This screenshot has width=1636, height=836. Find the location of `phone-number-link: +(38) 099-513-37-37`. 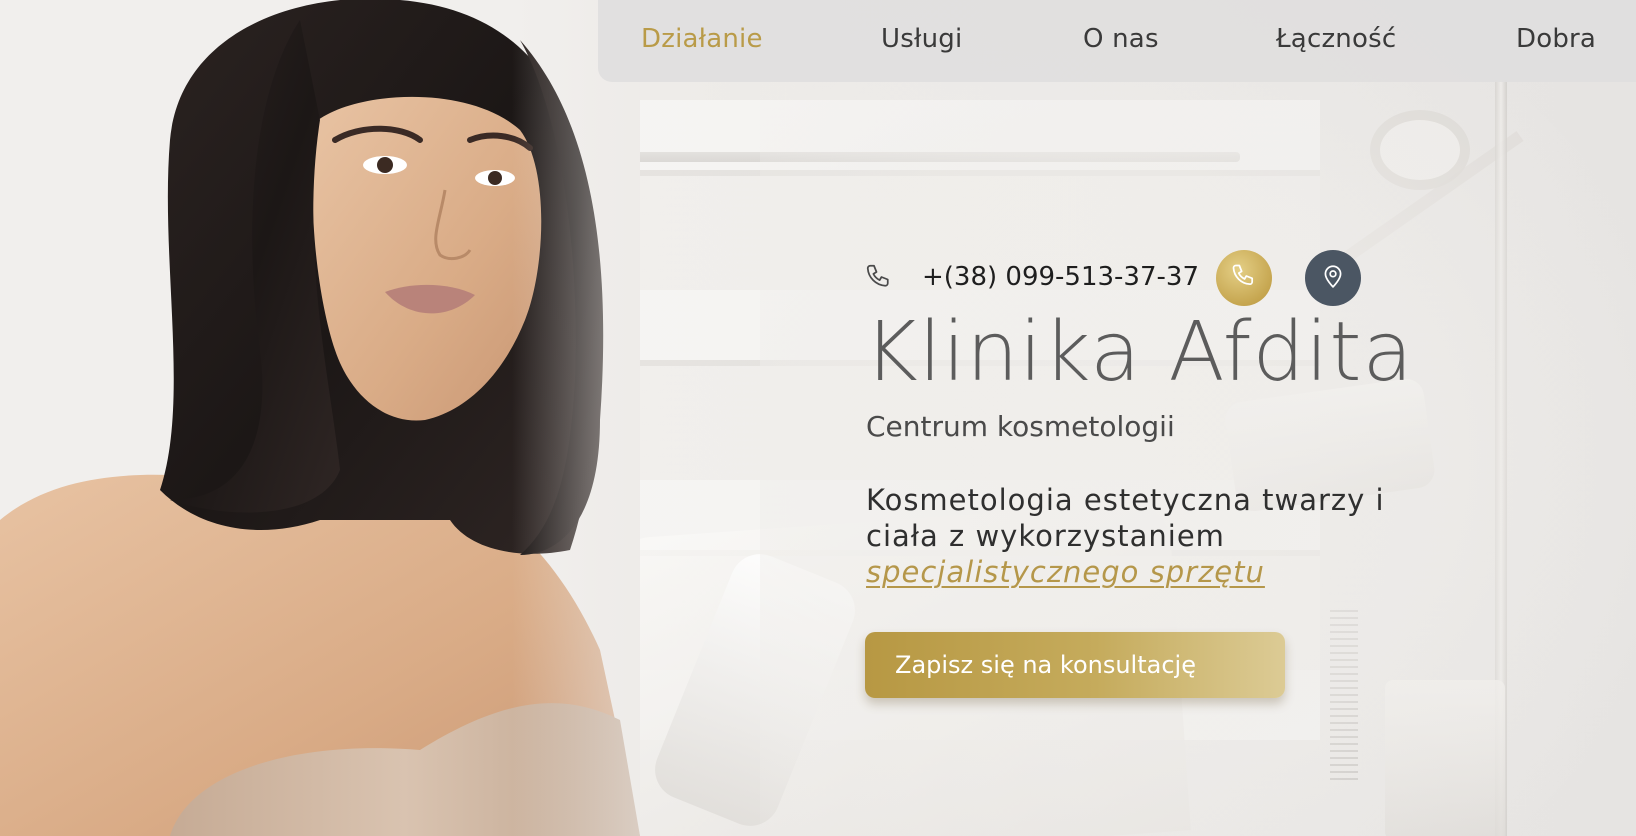

phone-number-link: +(38) 099-513-37-37 is located at coordinates (1060, 277).